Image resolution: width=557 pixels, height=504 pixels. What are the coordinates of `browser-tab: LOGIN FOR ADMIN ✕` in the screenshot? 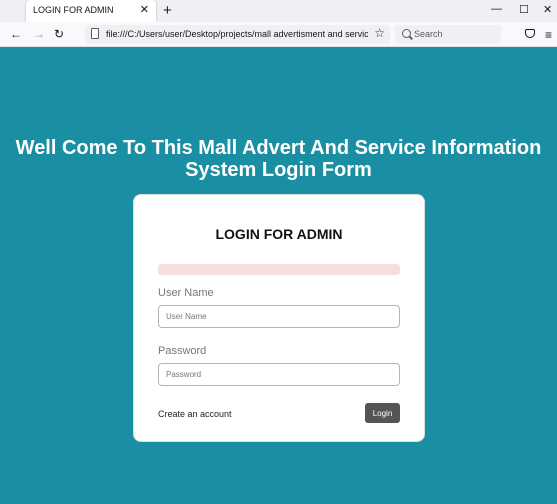 It's located at (91, 11).